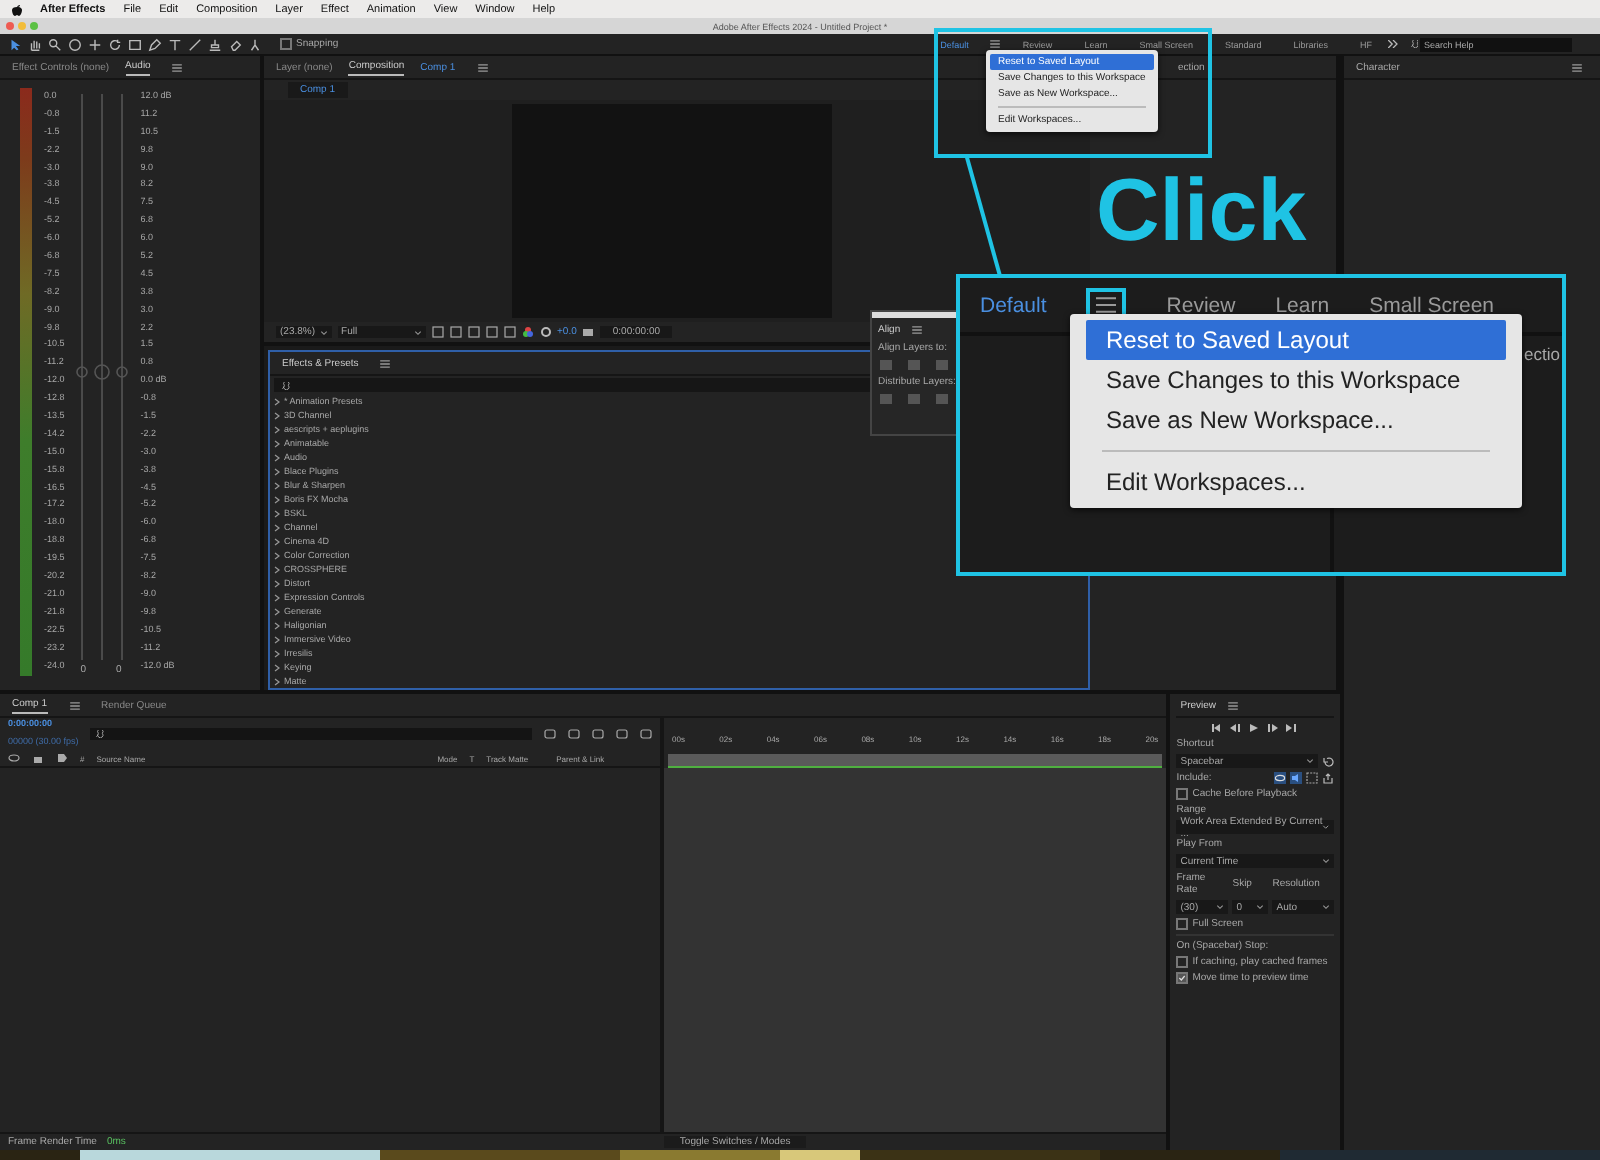 This screenshot has width=1600, height=1160. What do you see at coordinates (491, 332) in the screenshot?
I see `region-icon` at bounding box center [491, 332].